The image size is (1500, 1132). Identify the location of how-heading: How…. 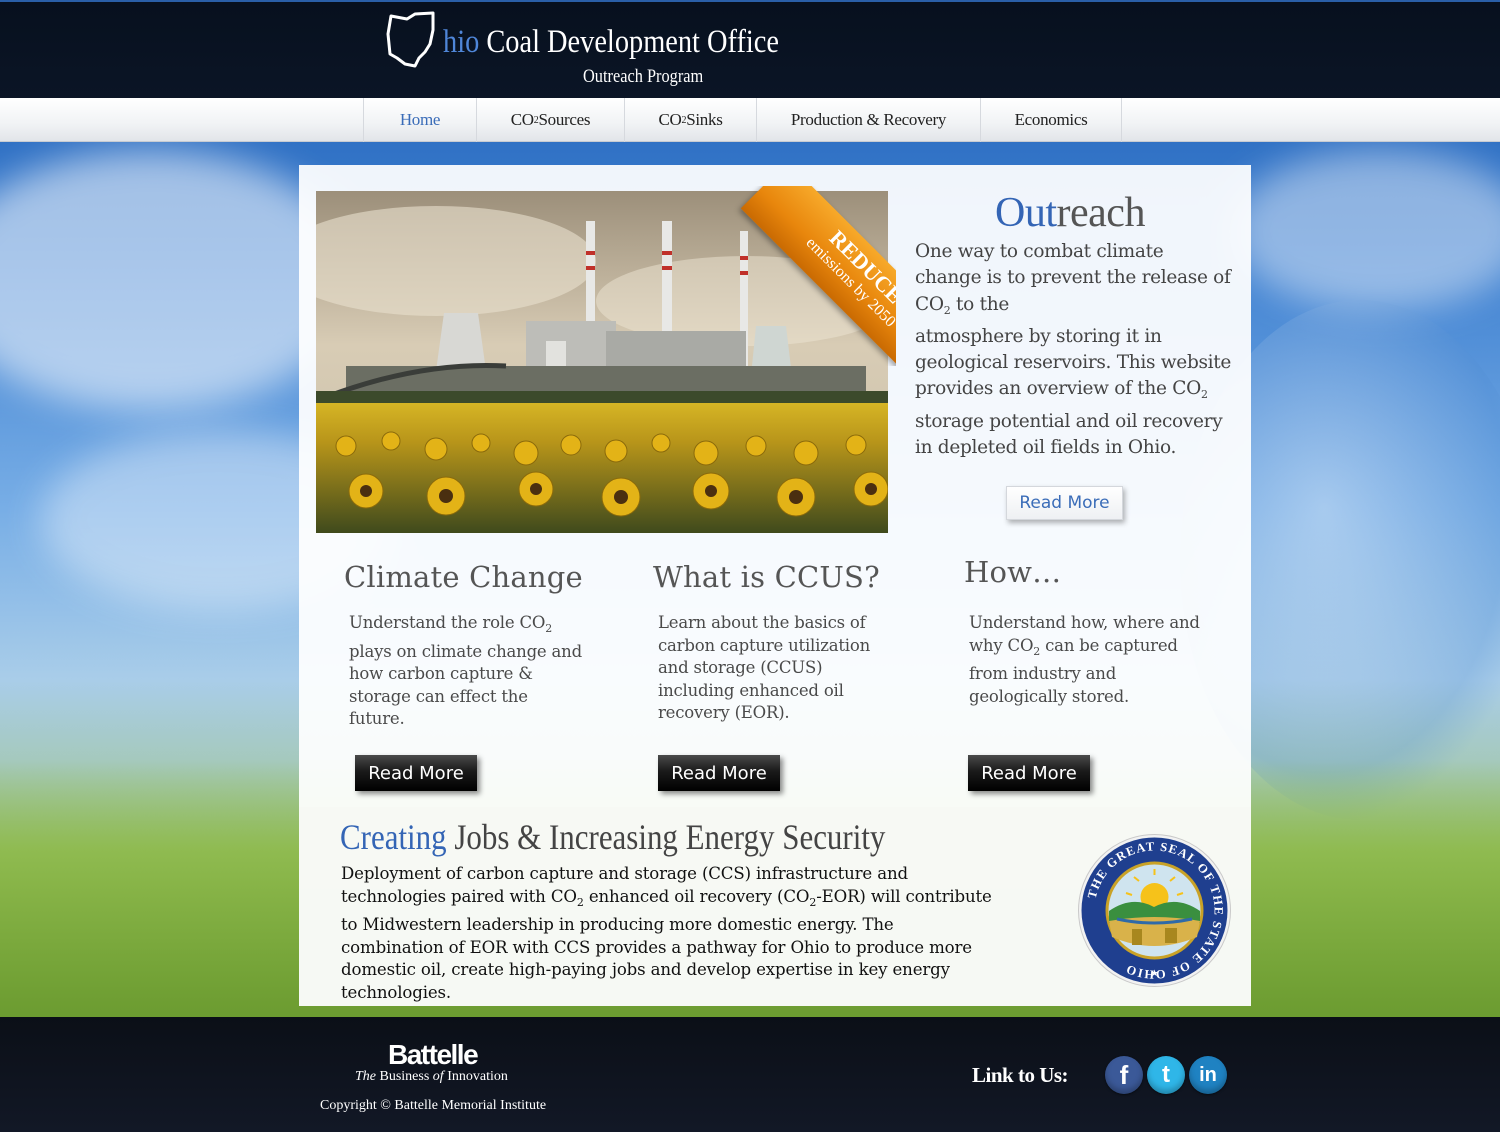
(1013, 572).